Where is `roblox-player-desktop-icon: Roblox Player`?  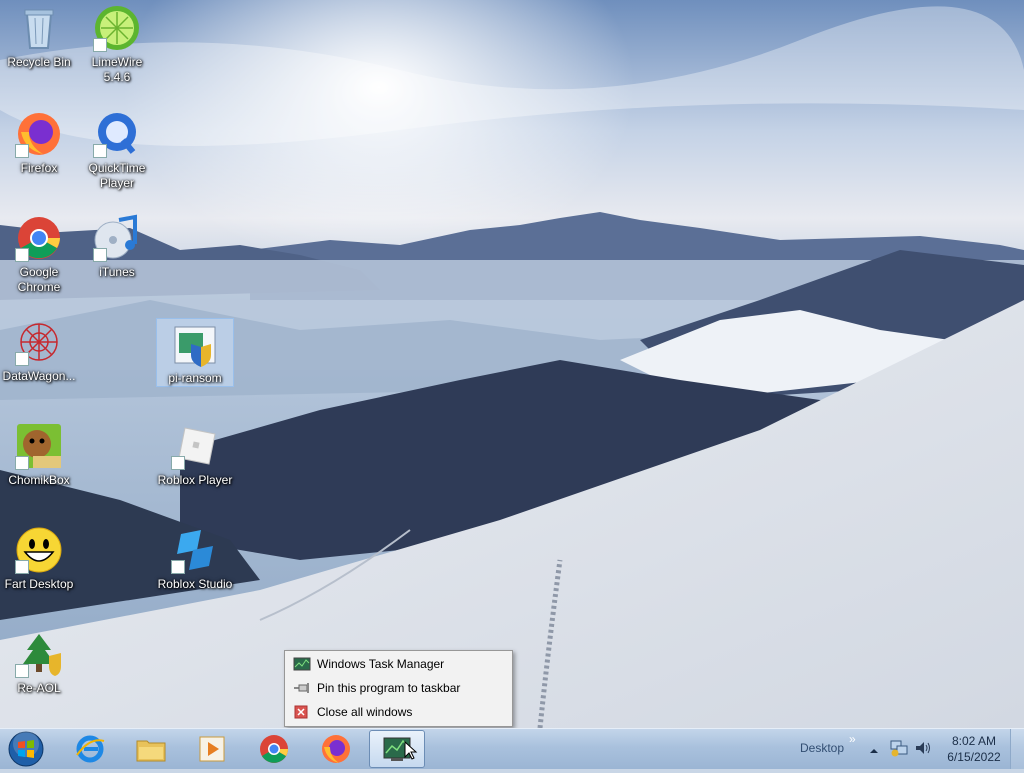
roblox-player-desktop-icon: Roblox Player is located at coordinates (195, 466).